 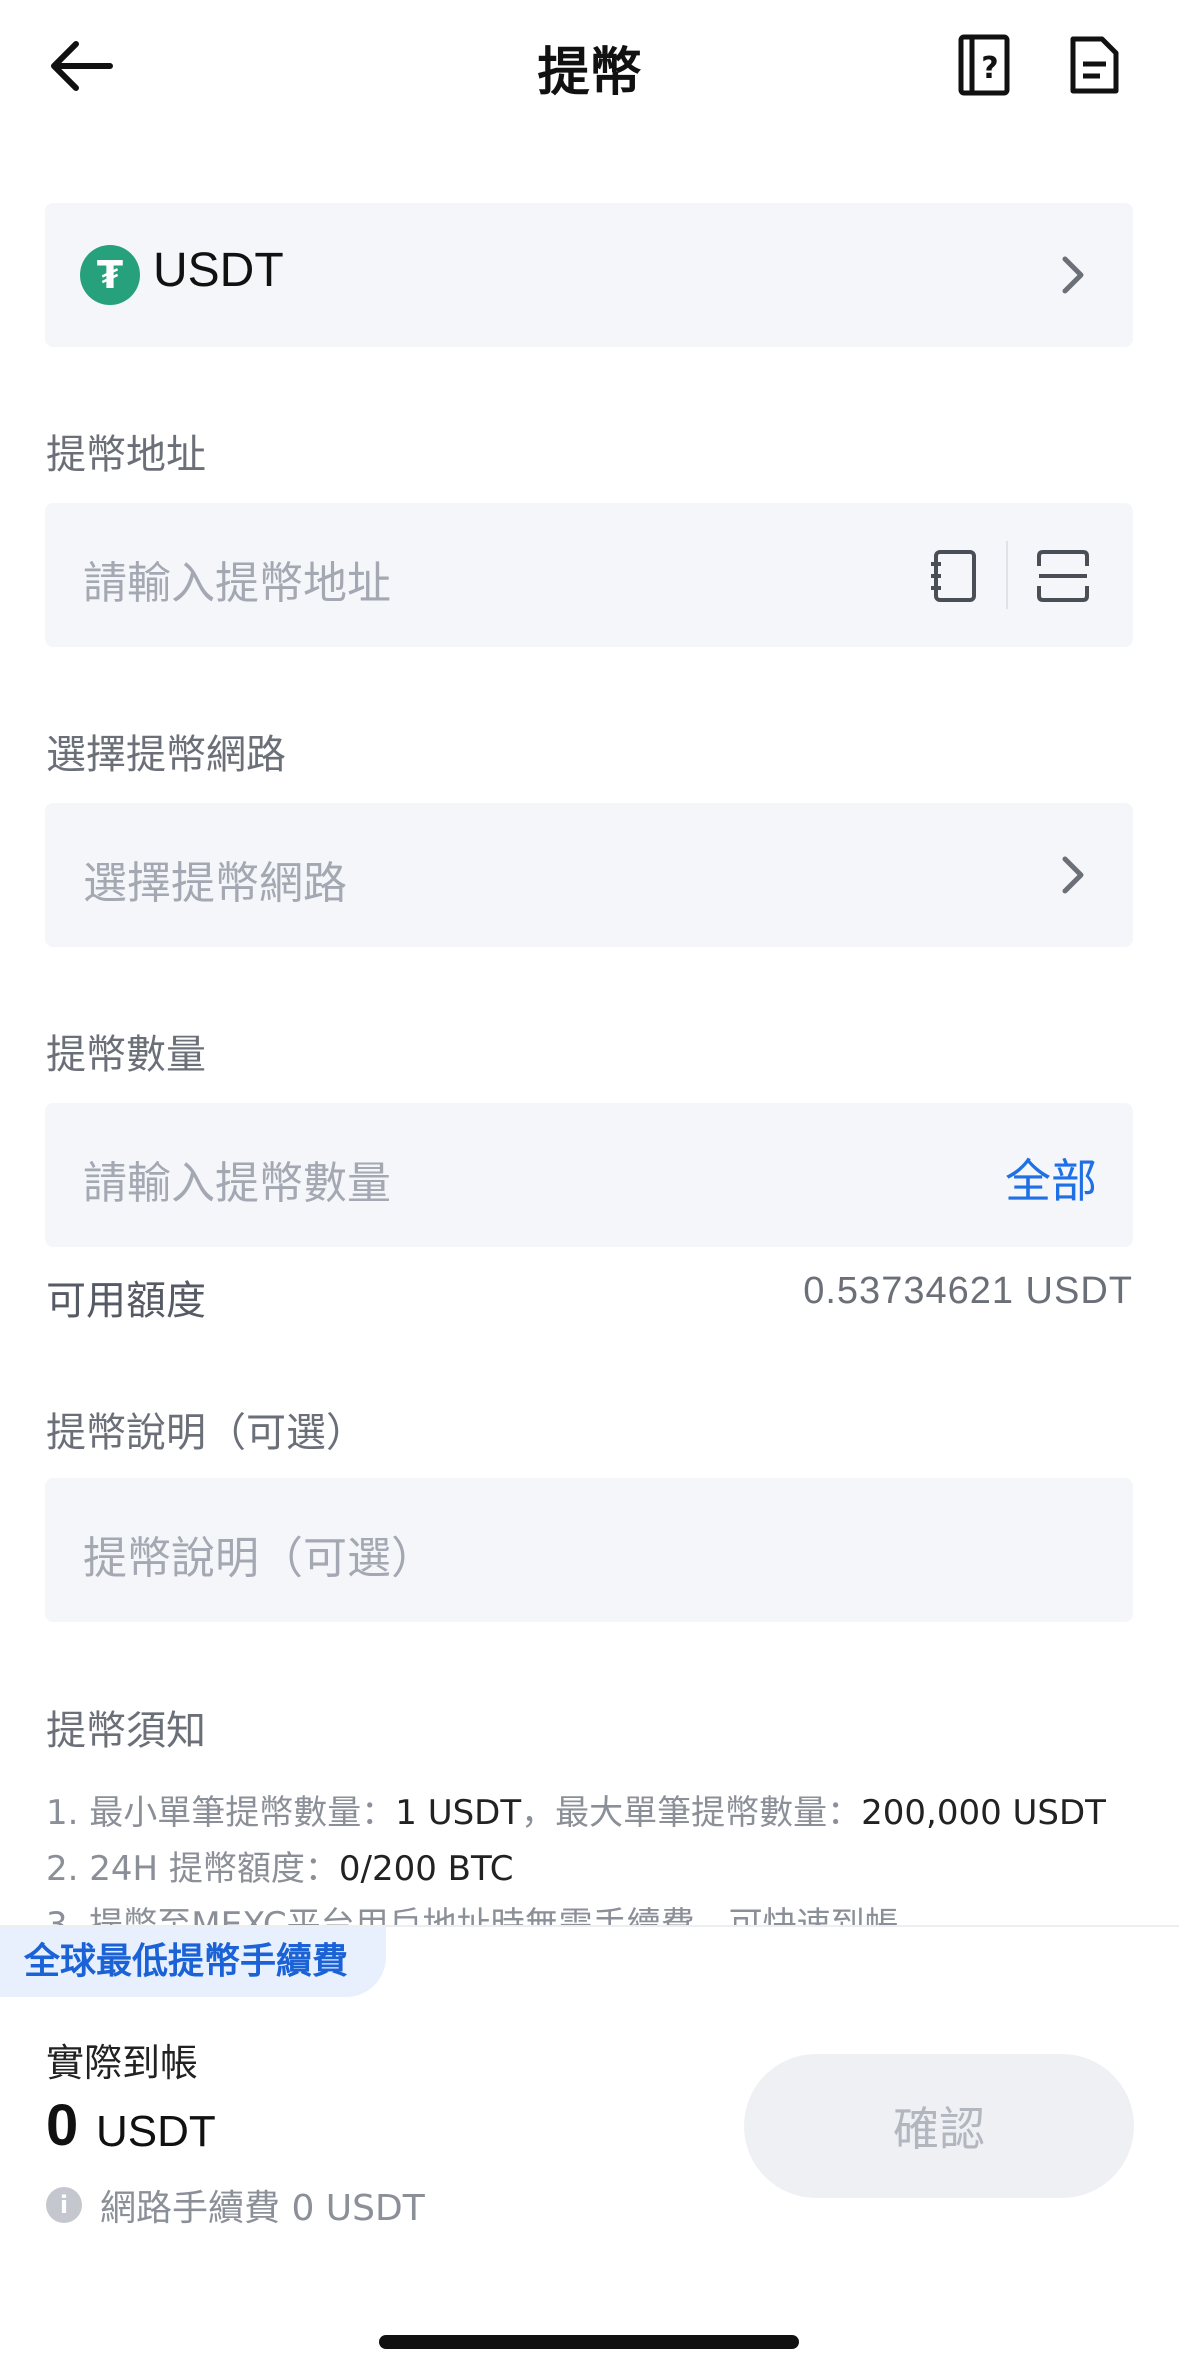 What do you see at coordinates (215, 883) in the screenshot?
I see `network-placeholder: 選擇提幣網路` at bounding box center [215, 883].